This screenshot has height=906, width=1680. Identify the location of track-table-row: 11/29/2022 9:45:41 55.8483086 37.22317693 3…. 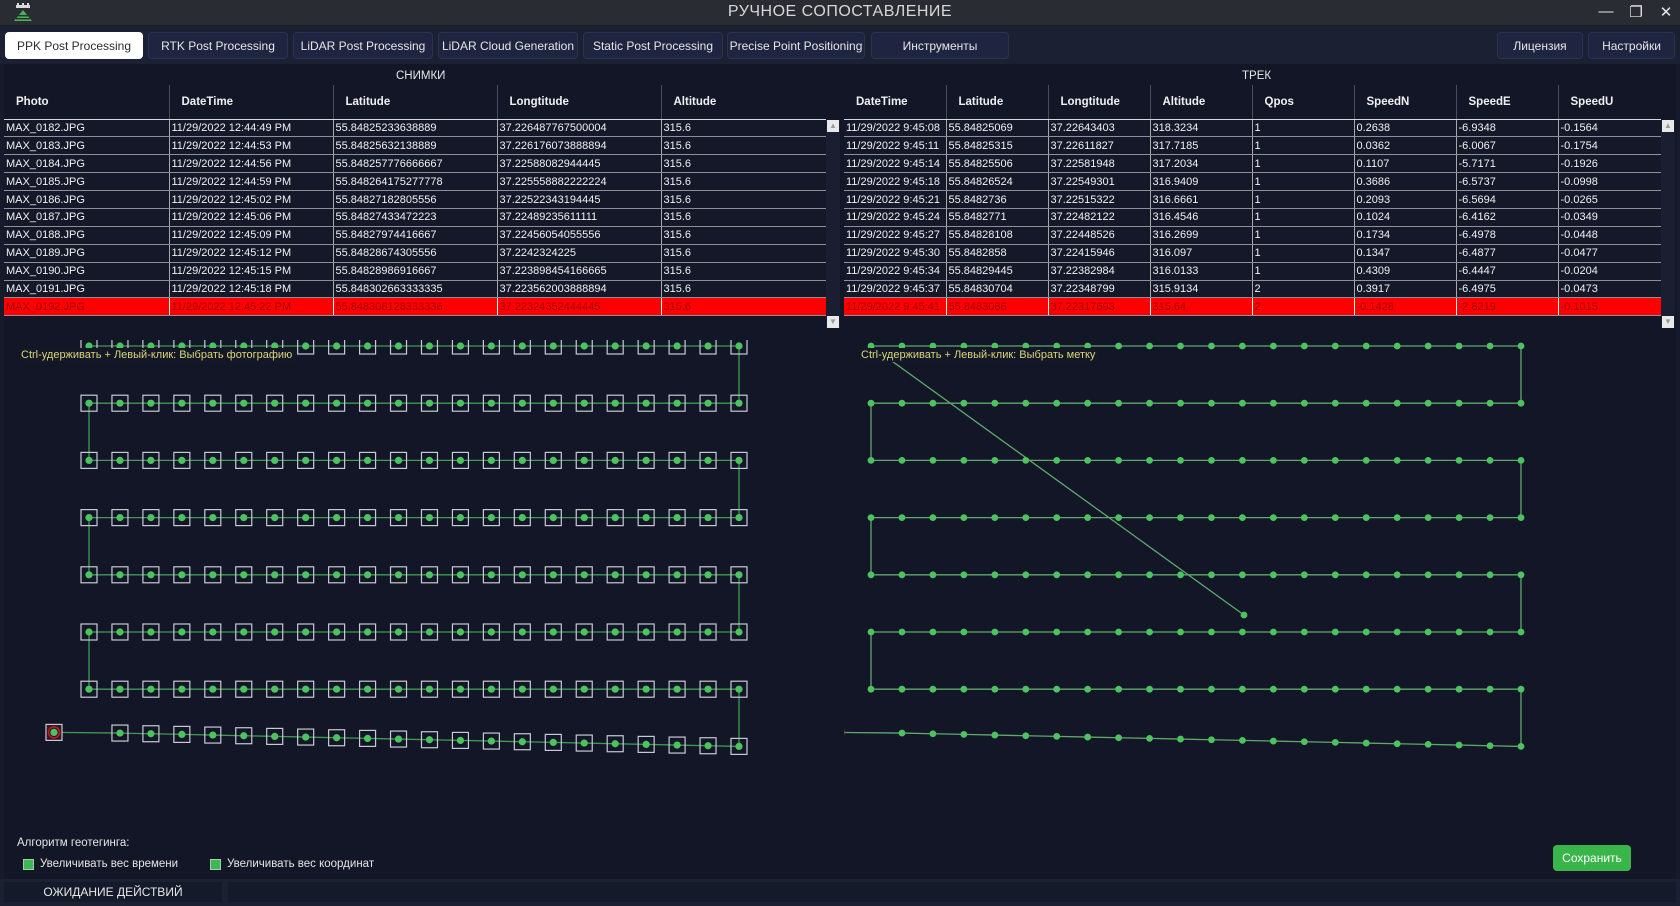
(1252, 307).